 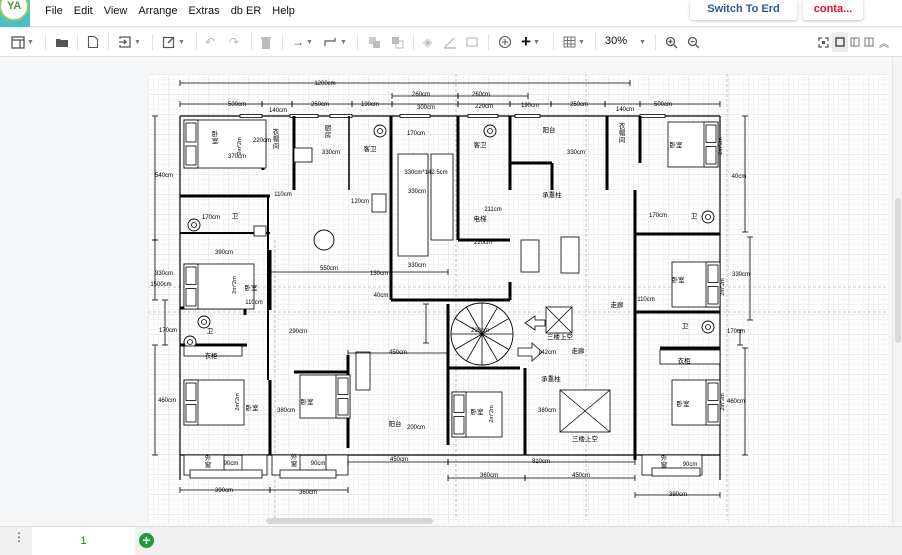 What do you see at coordinates (855, 42) in the screenshot?
I see `layout-split-button` at bounding box center [855, 42].